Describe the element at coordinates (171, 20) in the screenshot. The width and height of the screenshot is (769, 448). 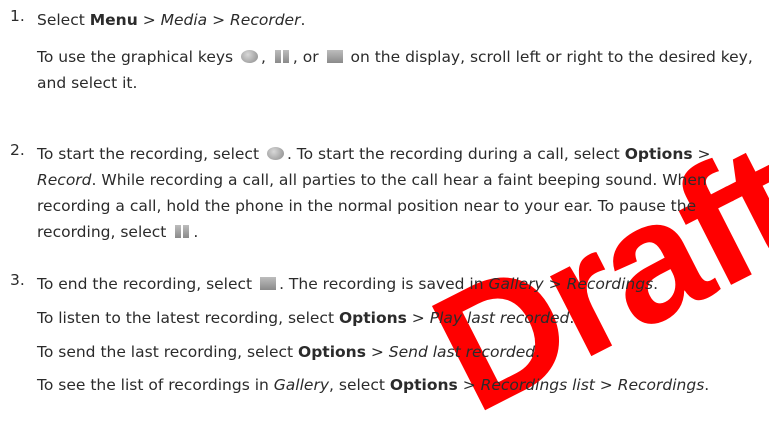
I see `step-text: Select Menu > Media > Recorder.` at that location.